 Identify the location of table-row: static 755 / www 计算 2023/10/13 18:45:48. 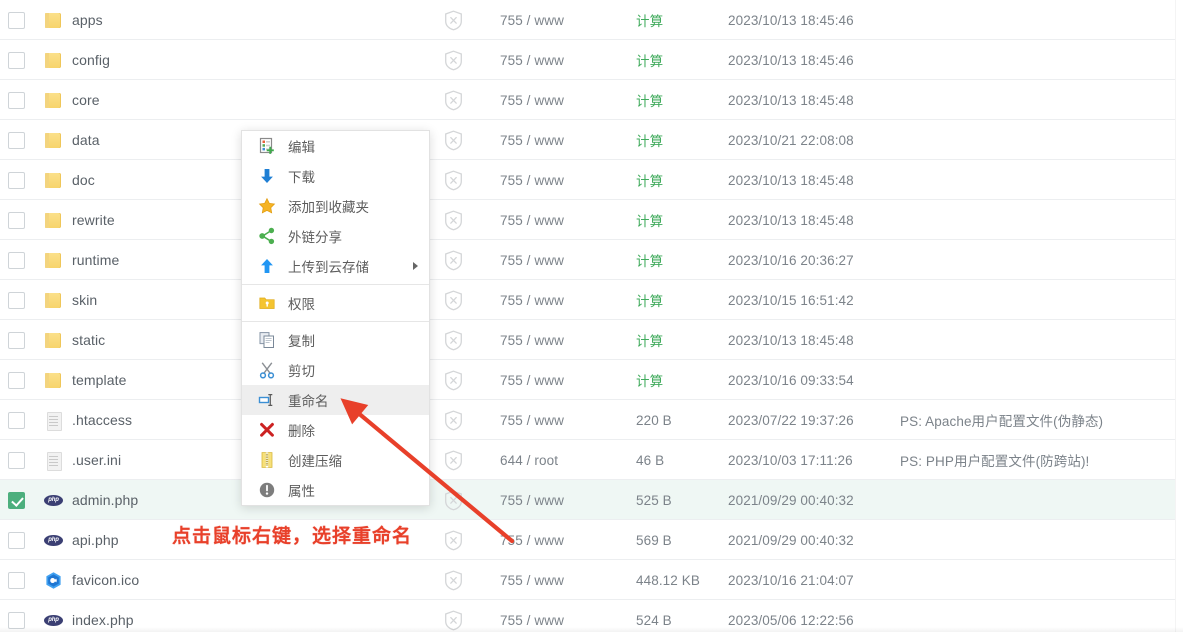
(587, 340).